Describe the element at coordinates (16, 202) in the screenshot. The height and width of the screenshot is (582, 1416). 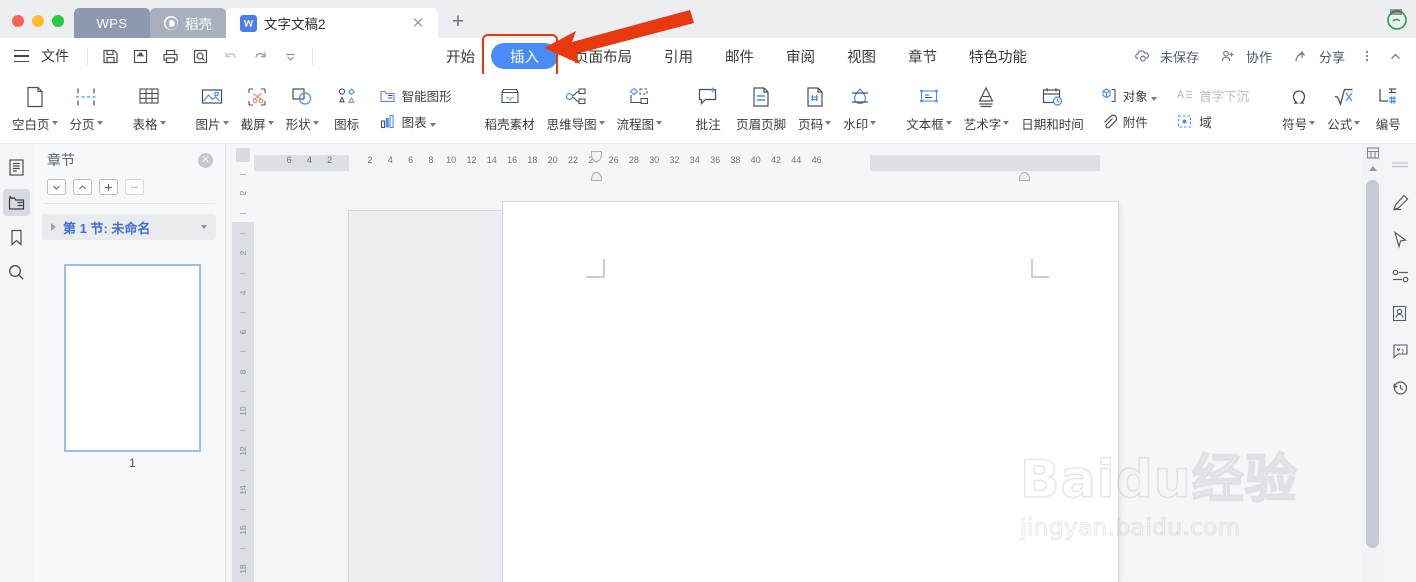
I see `sections-icon` at that location.